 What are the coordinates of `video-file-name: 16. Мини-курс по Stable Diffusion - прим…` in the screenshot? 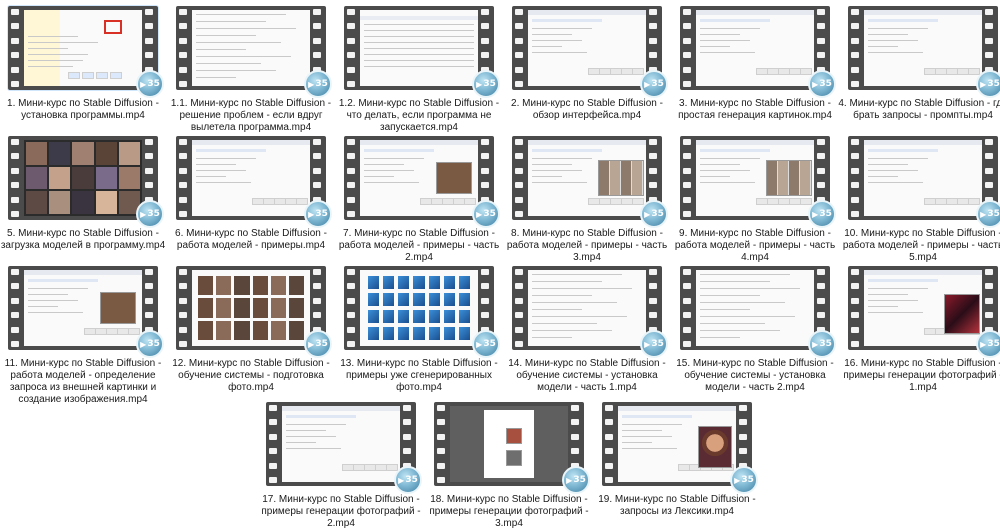 It's located at (918, 376).